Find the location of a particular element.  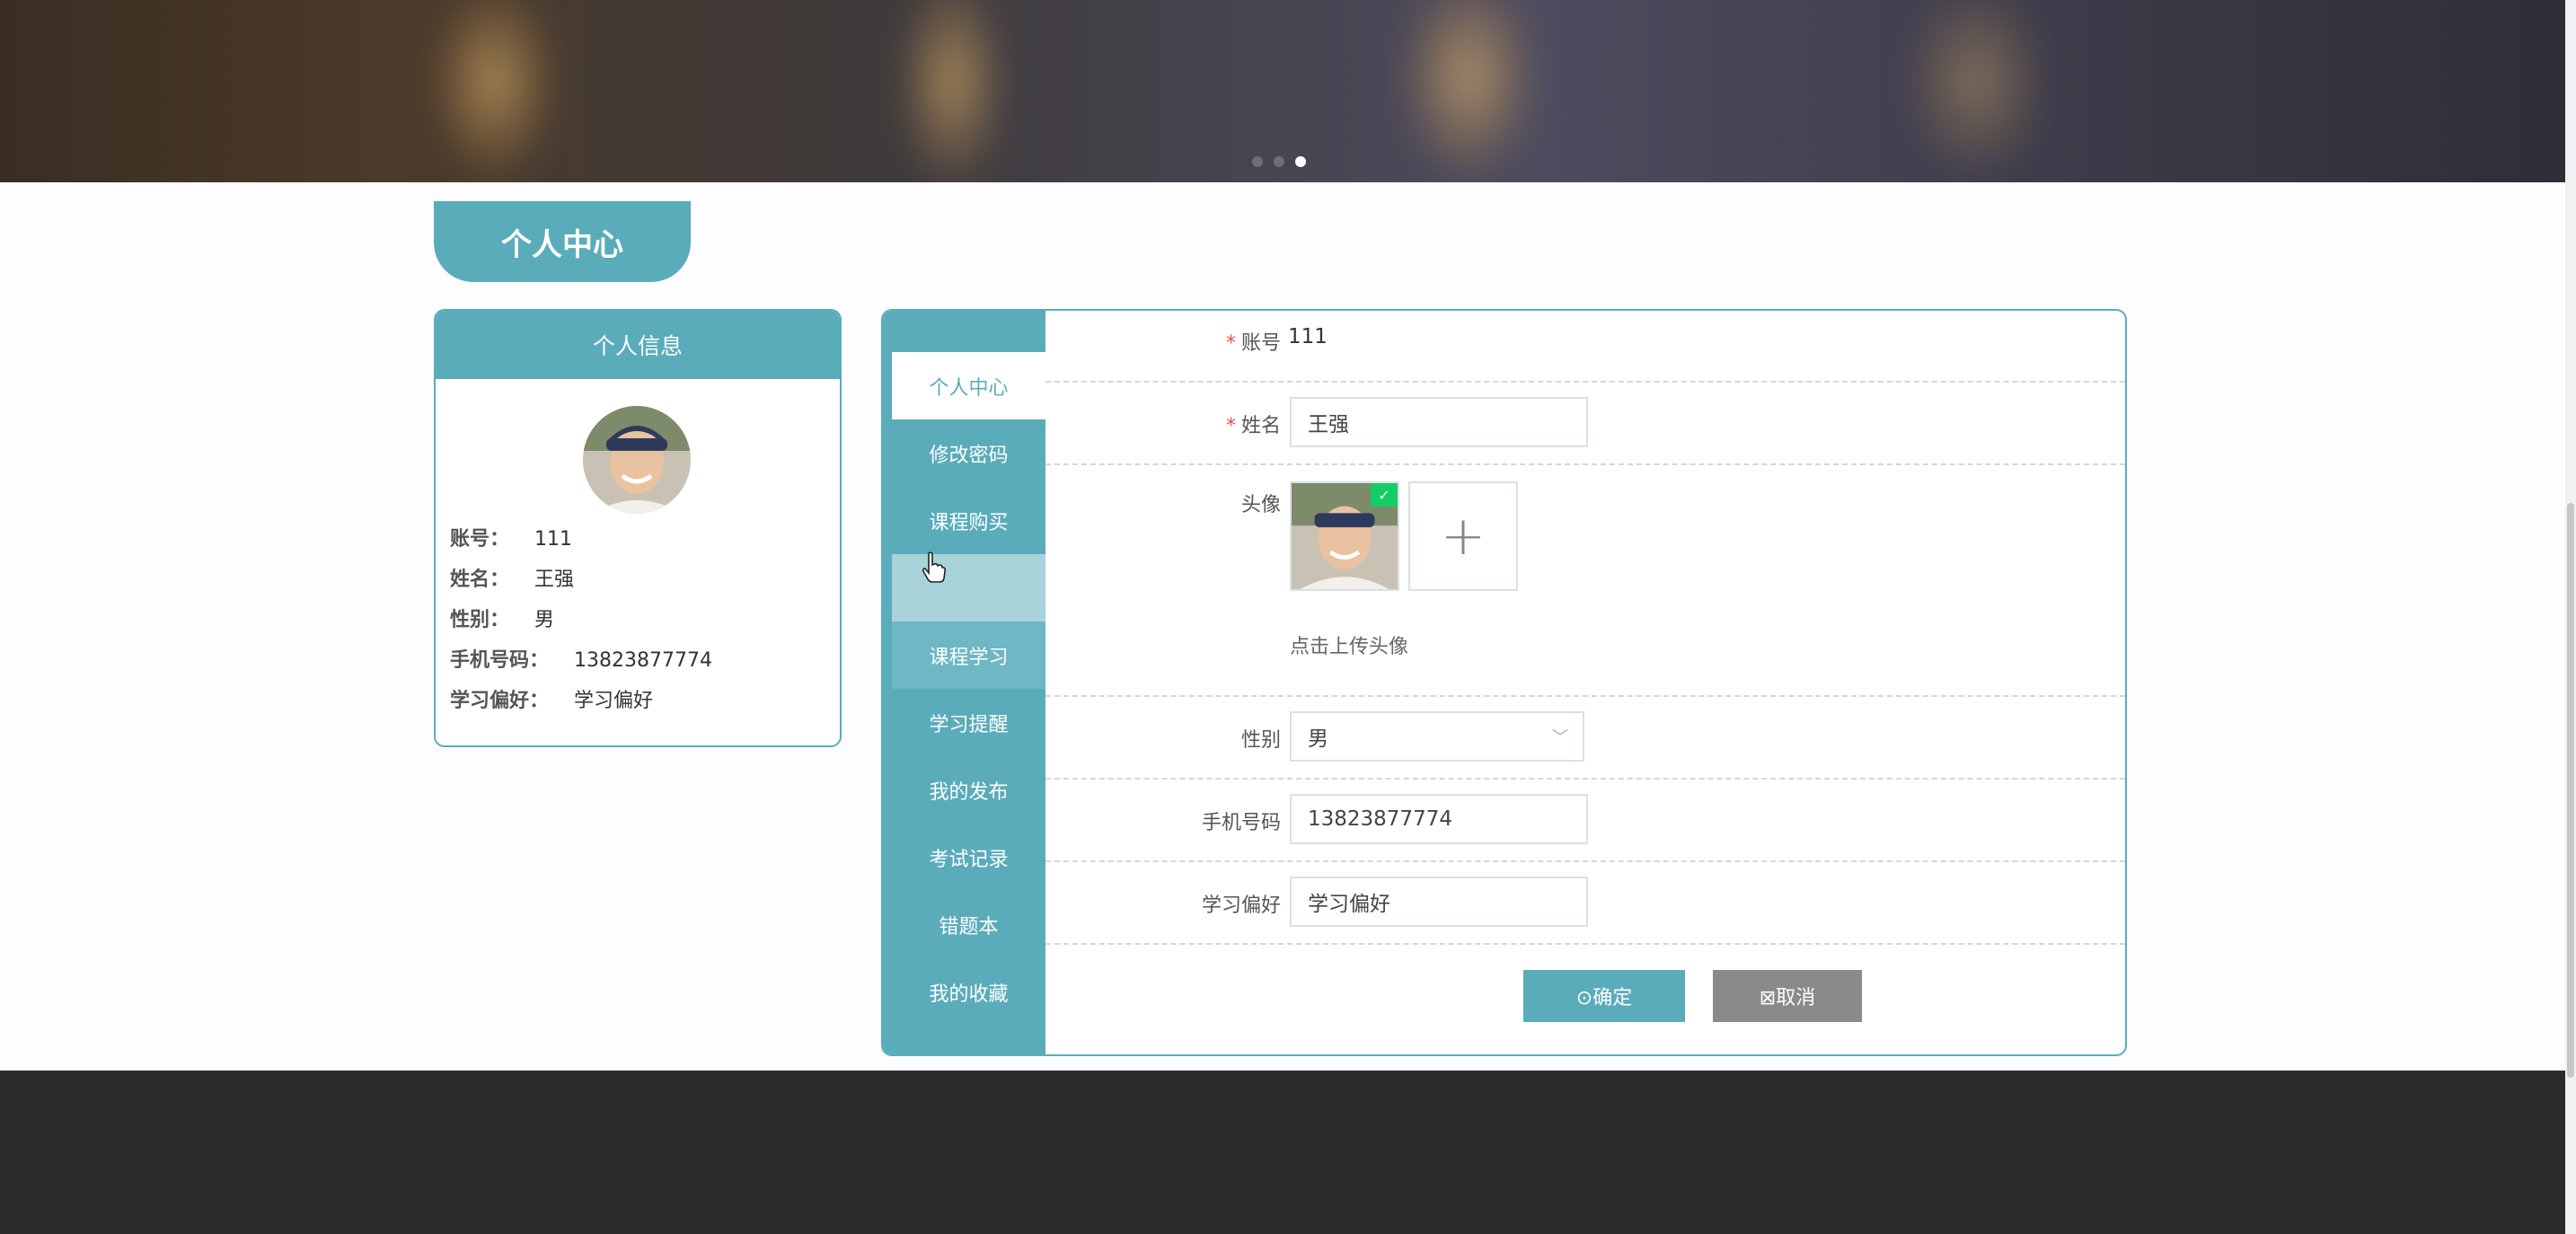

info-row-phone: 手机号码： 13823877774 is located at coordinates (581, 660).